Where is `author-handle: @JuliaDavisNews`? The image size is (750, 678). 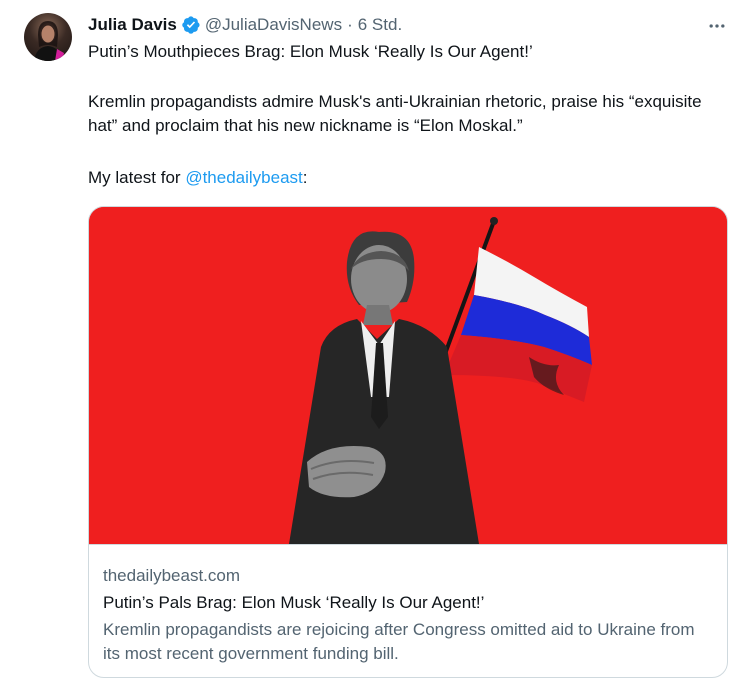 author-handle: @JuliaDavisNews is located at coordinates (273, 25).